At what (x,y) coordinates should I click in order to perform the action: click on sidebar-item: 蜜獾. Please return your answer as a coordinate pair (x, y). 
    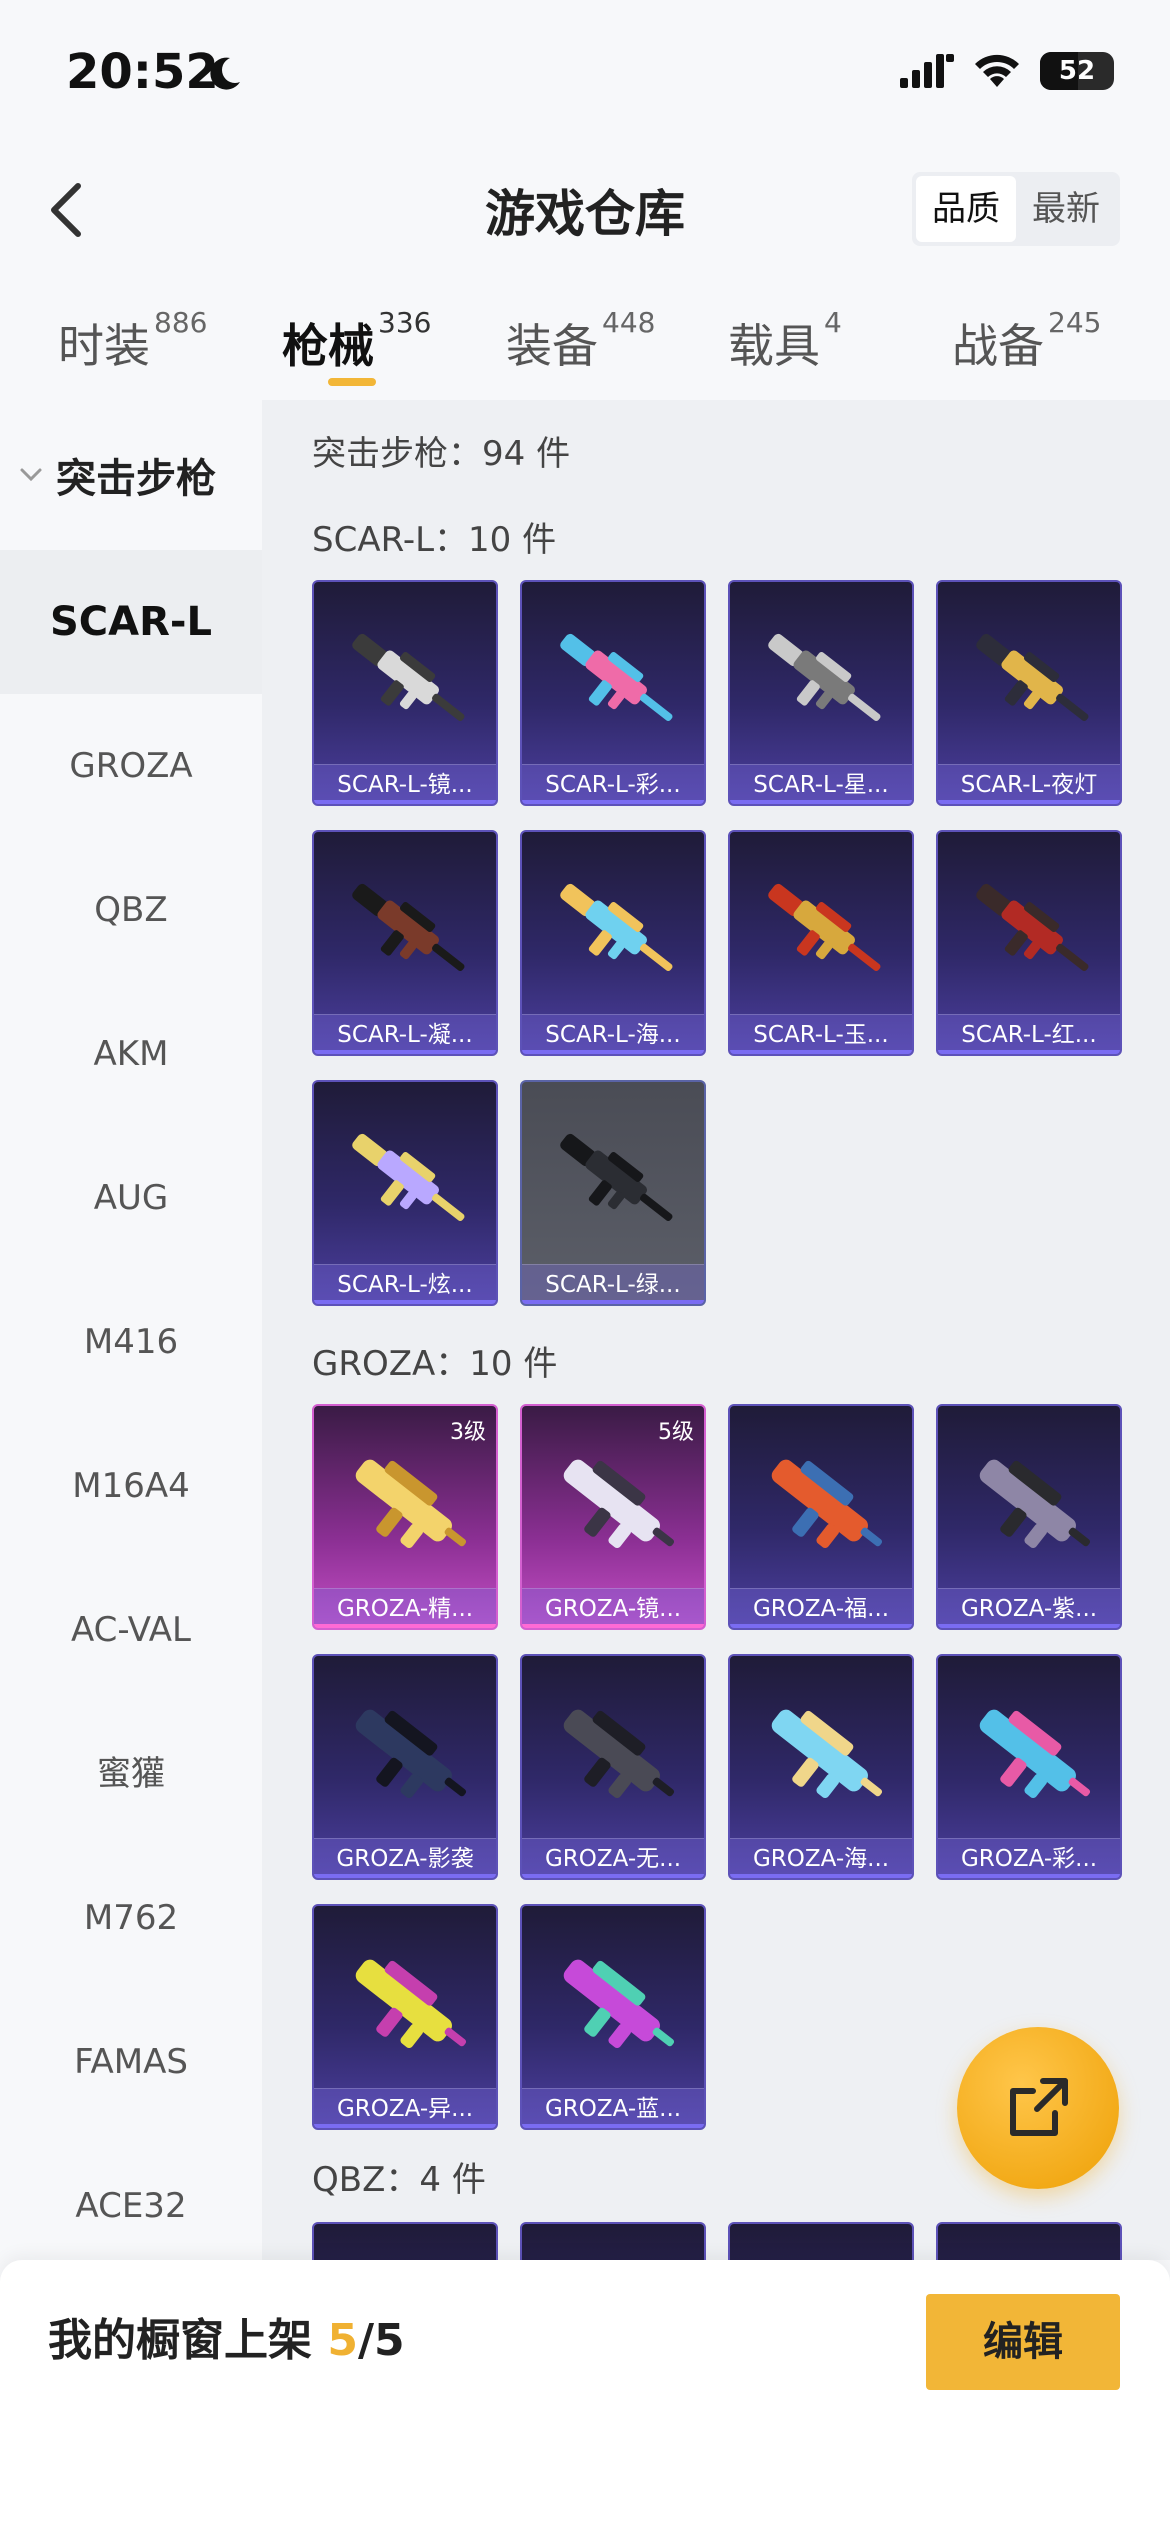
    Looking at the image, I should click on (131, 1774).